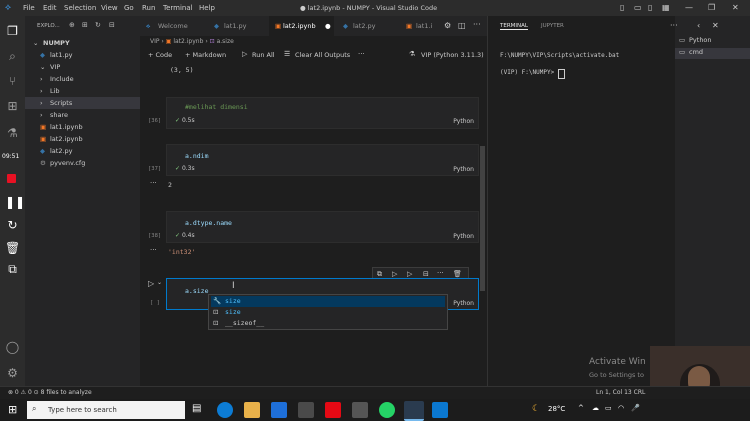  Describe the element at coordinates (322, 227) in the screenshot. I see `notebook-cell: a.dtype.name ✓ 0.4s Python` at that location.